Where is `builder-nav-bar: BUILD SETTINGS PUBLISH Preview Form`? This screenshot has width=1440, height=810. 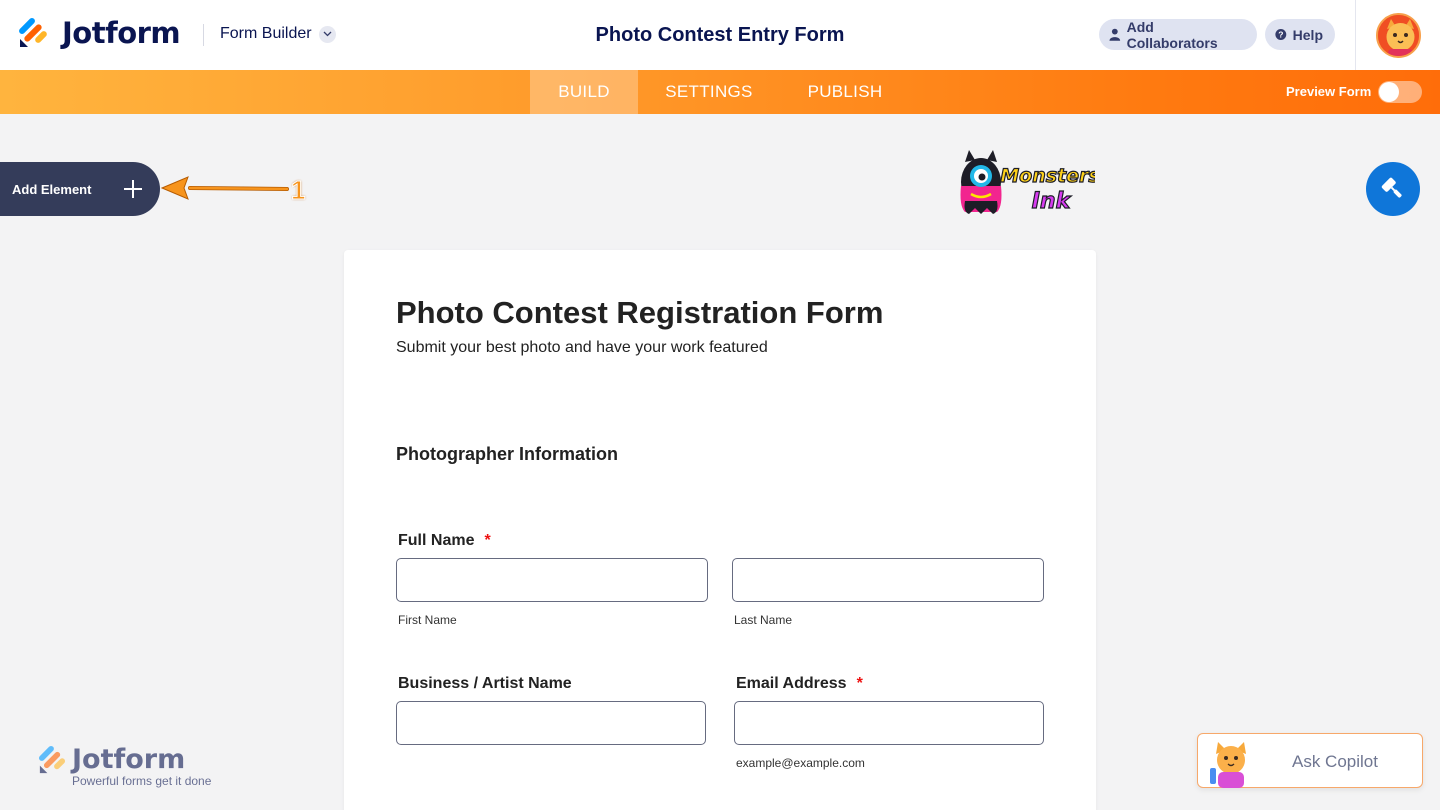 builder-nav-bar: BUILD SETTINGS PUBLISH Preview Form is located at coordinates (720, 92).